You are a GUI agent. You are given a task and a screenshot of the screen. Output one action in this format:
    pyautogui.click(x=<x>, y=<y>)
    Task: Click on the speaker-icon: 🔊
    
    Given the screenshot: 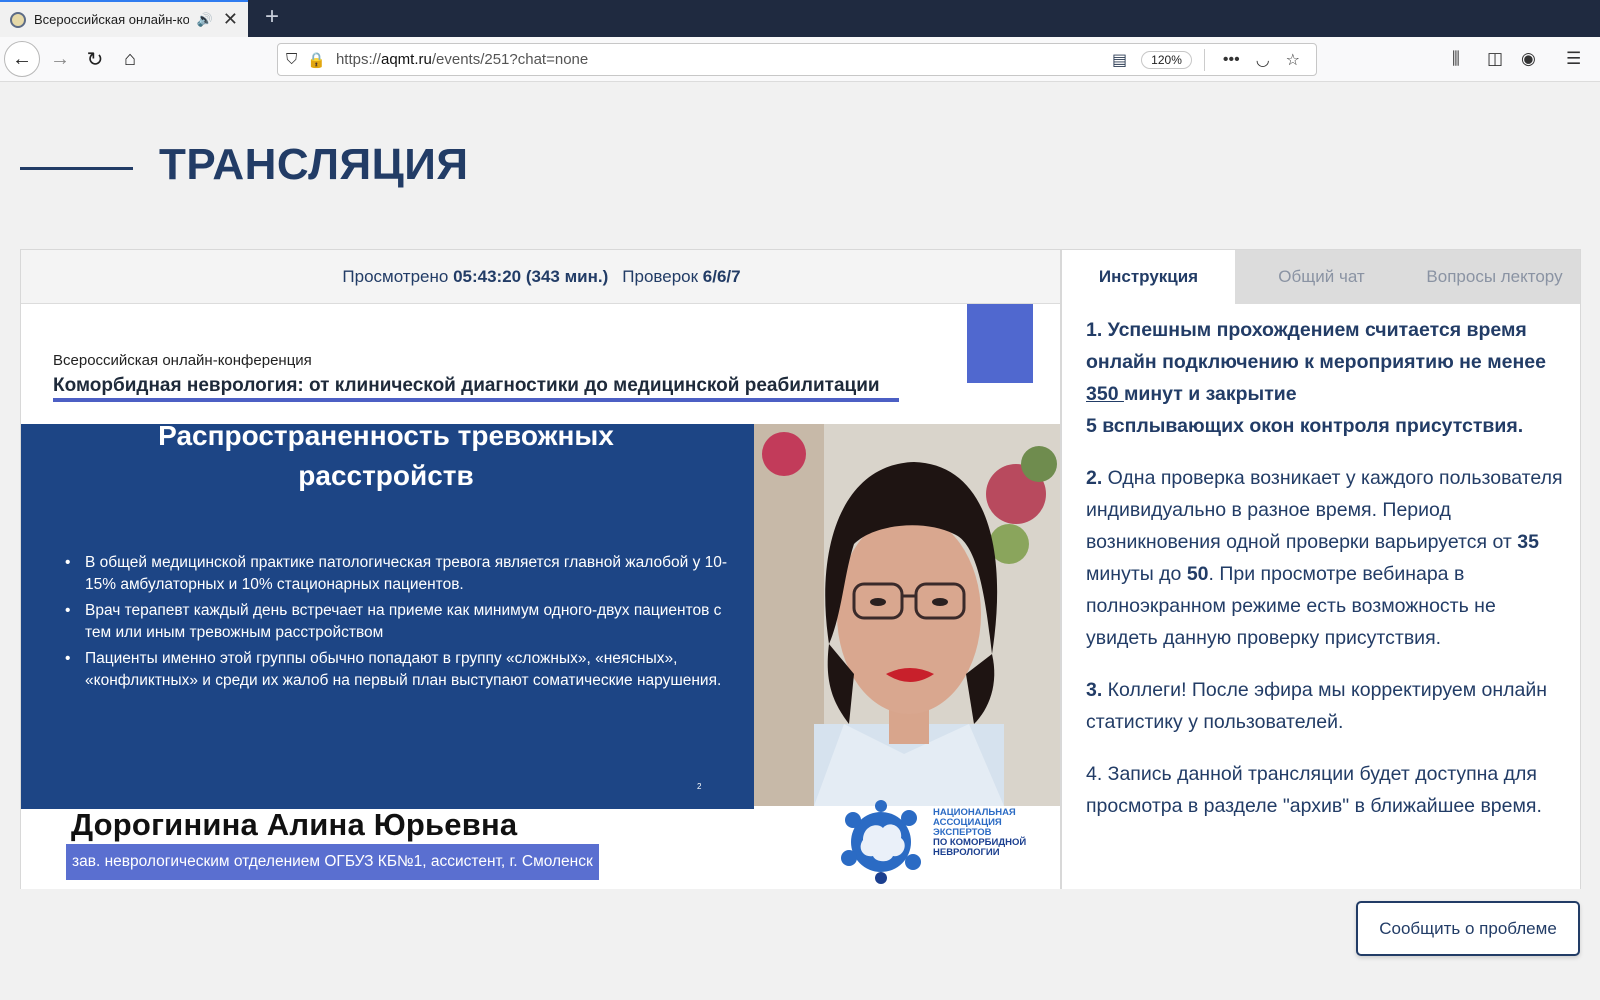 What is the action you would take?
    pyautogui.click(x=205, y=20)
    